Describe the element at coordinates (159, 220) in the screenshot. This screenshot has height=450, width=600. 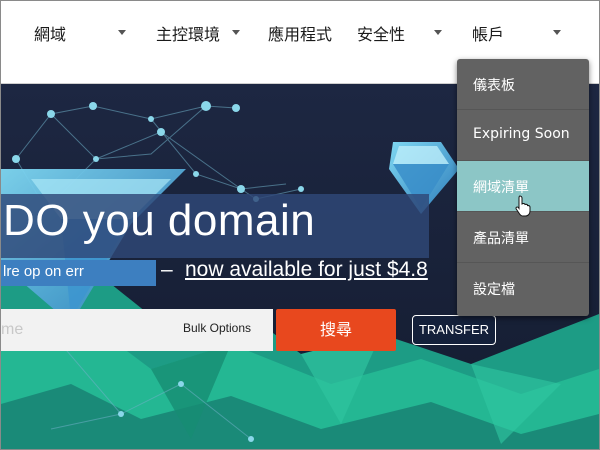
I see `hero-headline: DO you domain` at that location.